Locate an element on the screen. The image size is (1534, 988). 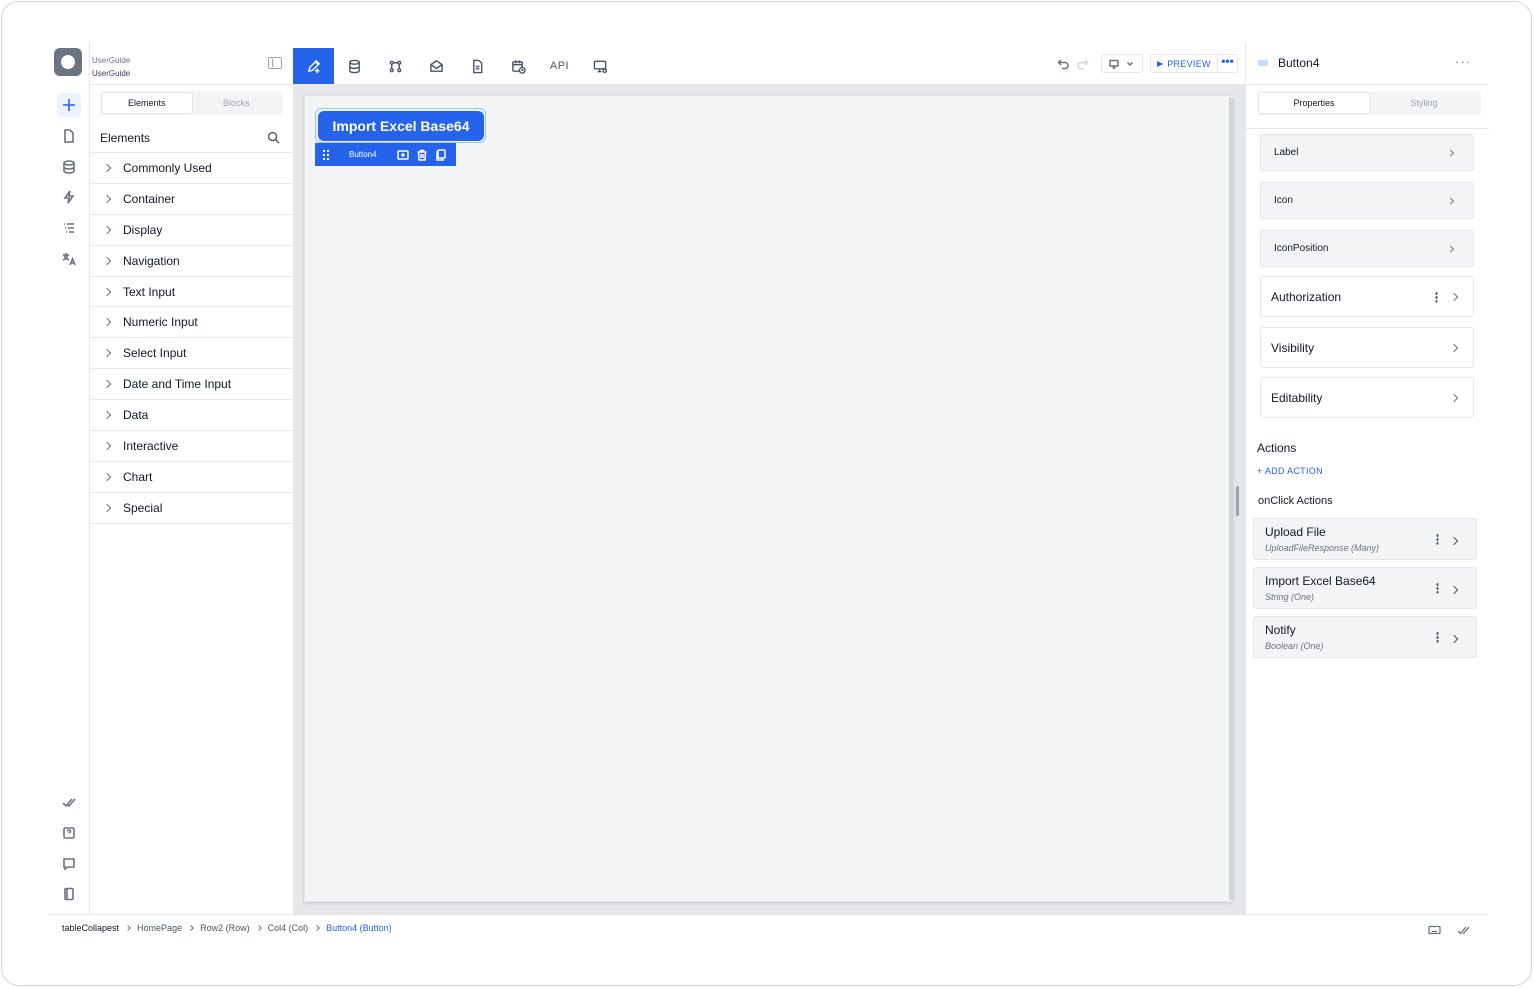
add-action-link: + ADD ACTION is located at coordinates (1290, 471).